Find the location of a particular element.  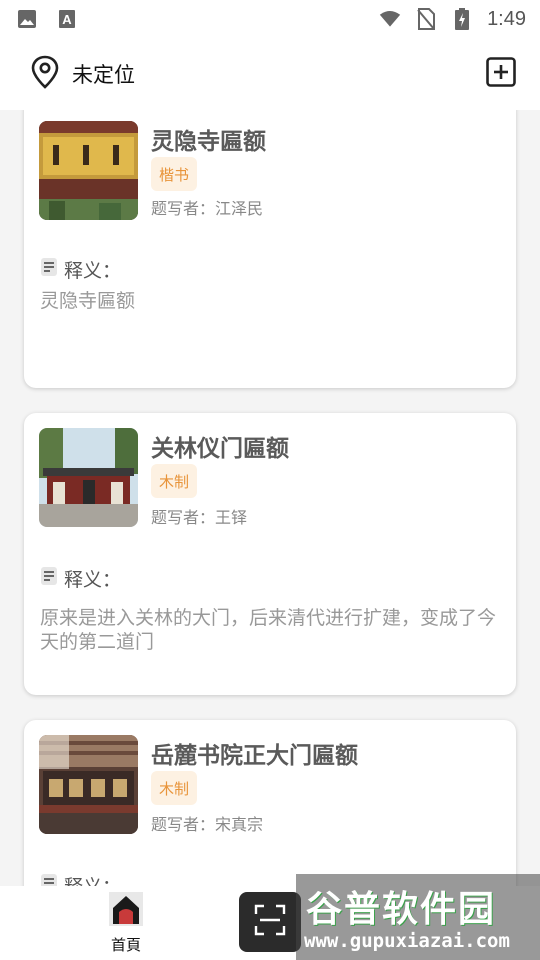

style-tag: 楷书 is located at coordinates (174, 174).